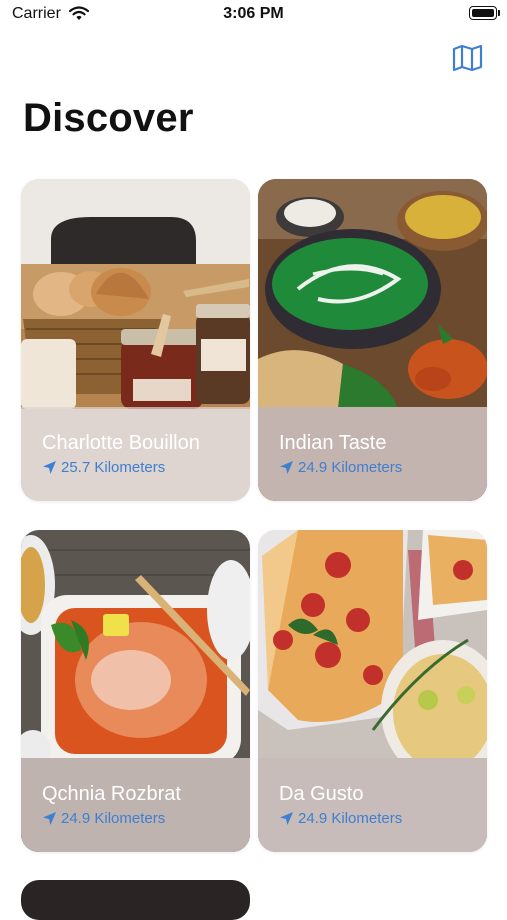 This screenshot has height=920, width=507. Describe the element at coordinates (333, 443) in the screenshot. I see `restaurant-name: Indian Taste` at that location.